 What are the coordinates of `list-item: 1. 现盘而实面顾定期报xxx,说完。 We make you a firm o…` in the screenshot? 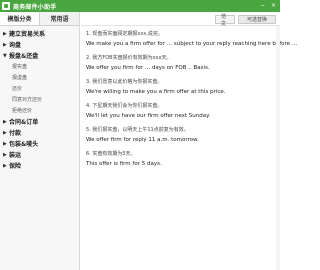 It's located at (192, 41).